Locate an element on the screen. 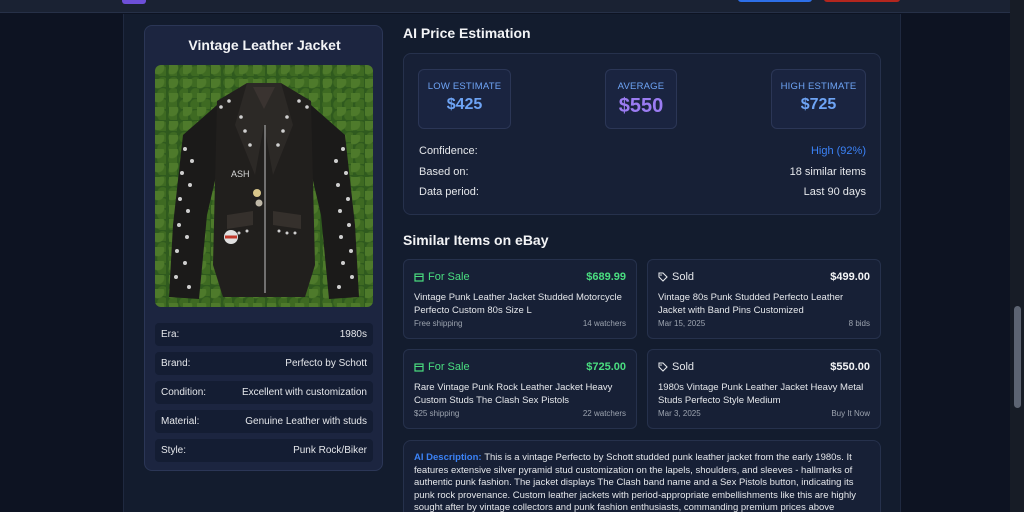  estimation-title: AI Price Estimation is located at coordinates (467, 33).